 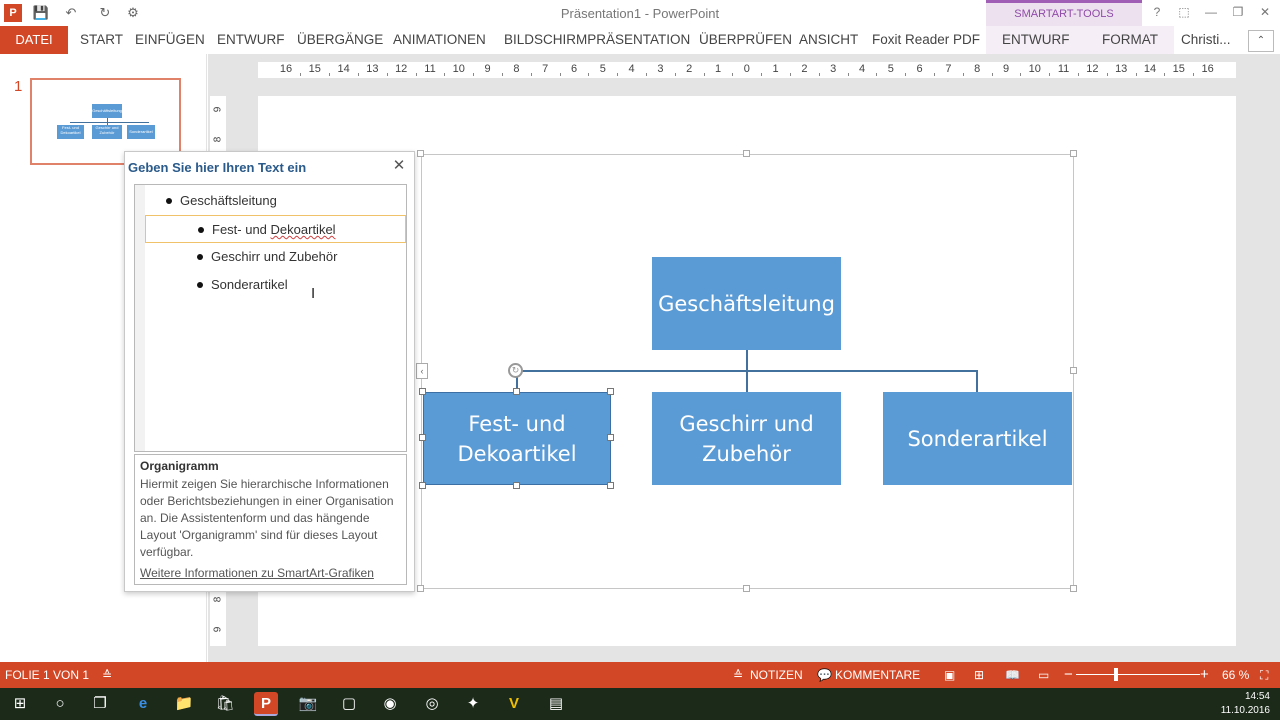 I want to click on text-pane-item: Geschirr und Zubehör, so click(x=275, y=257).